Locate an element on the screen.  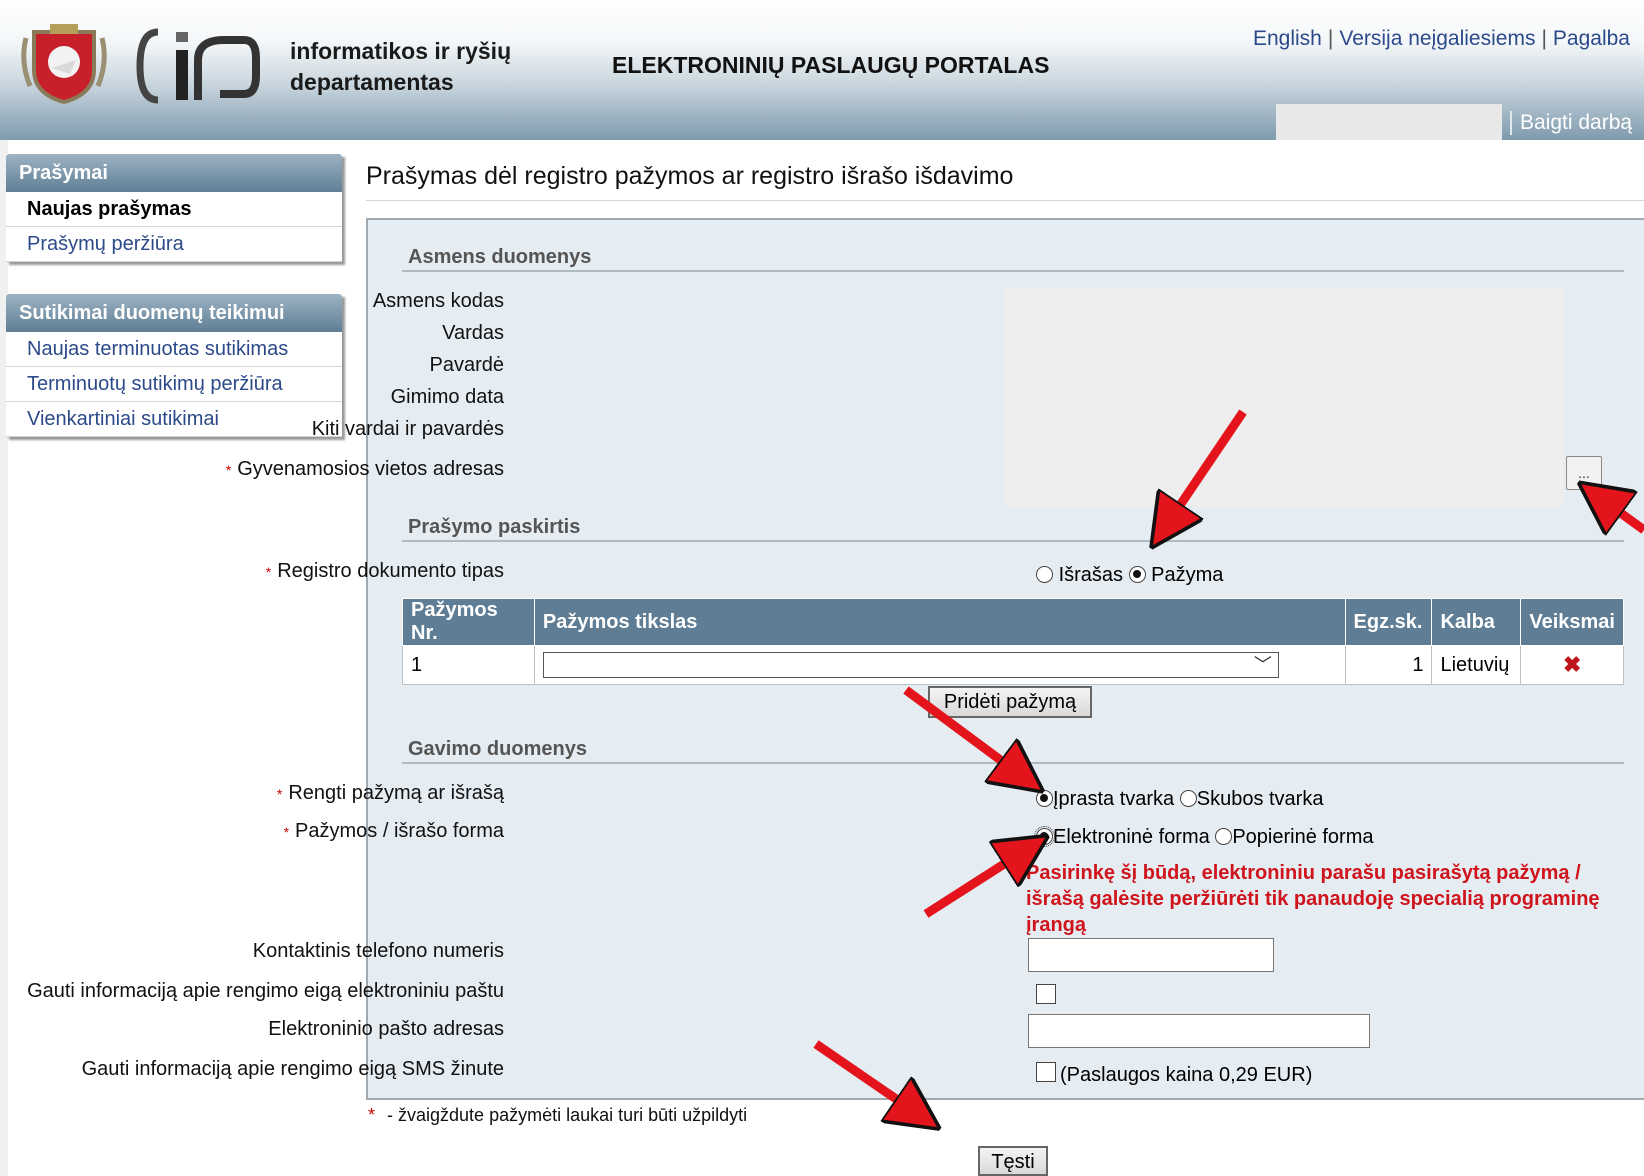
user-name-field is located at coordinates (1389, 122).